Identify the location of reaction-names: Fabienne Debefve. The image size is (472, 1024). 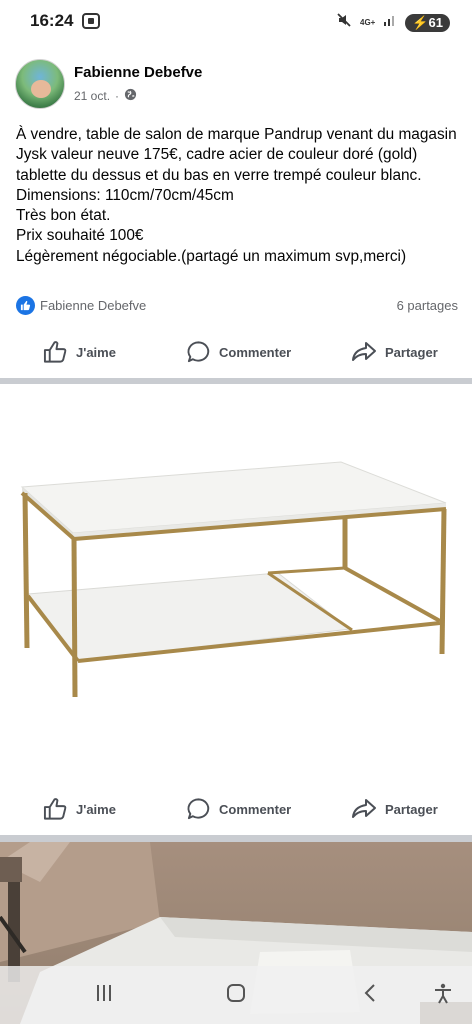
(93, 305).